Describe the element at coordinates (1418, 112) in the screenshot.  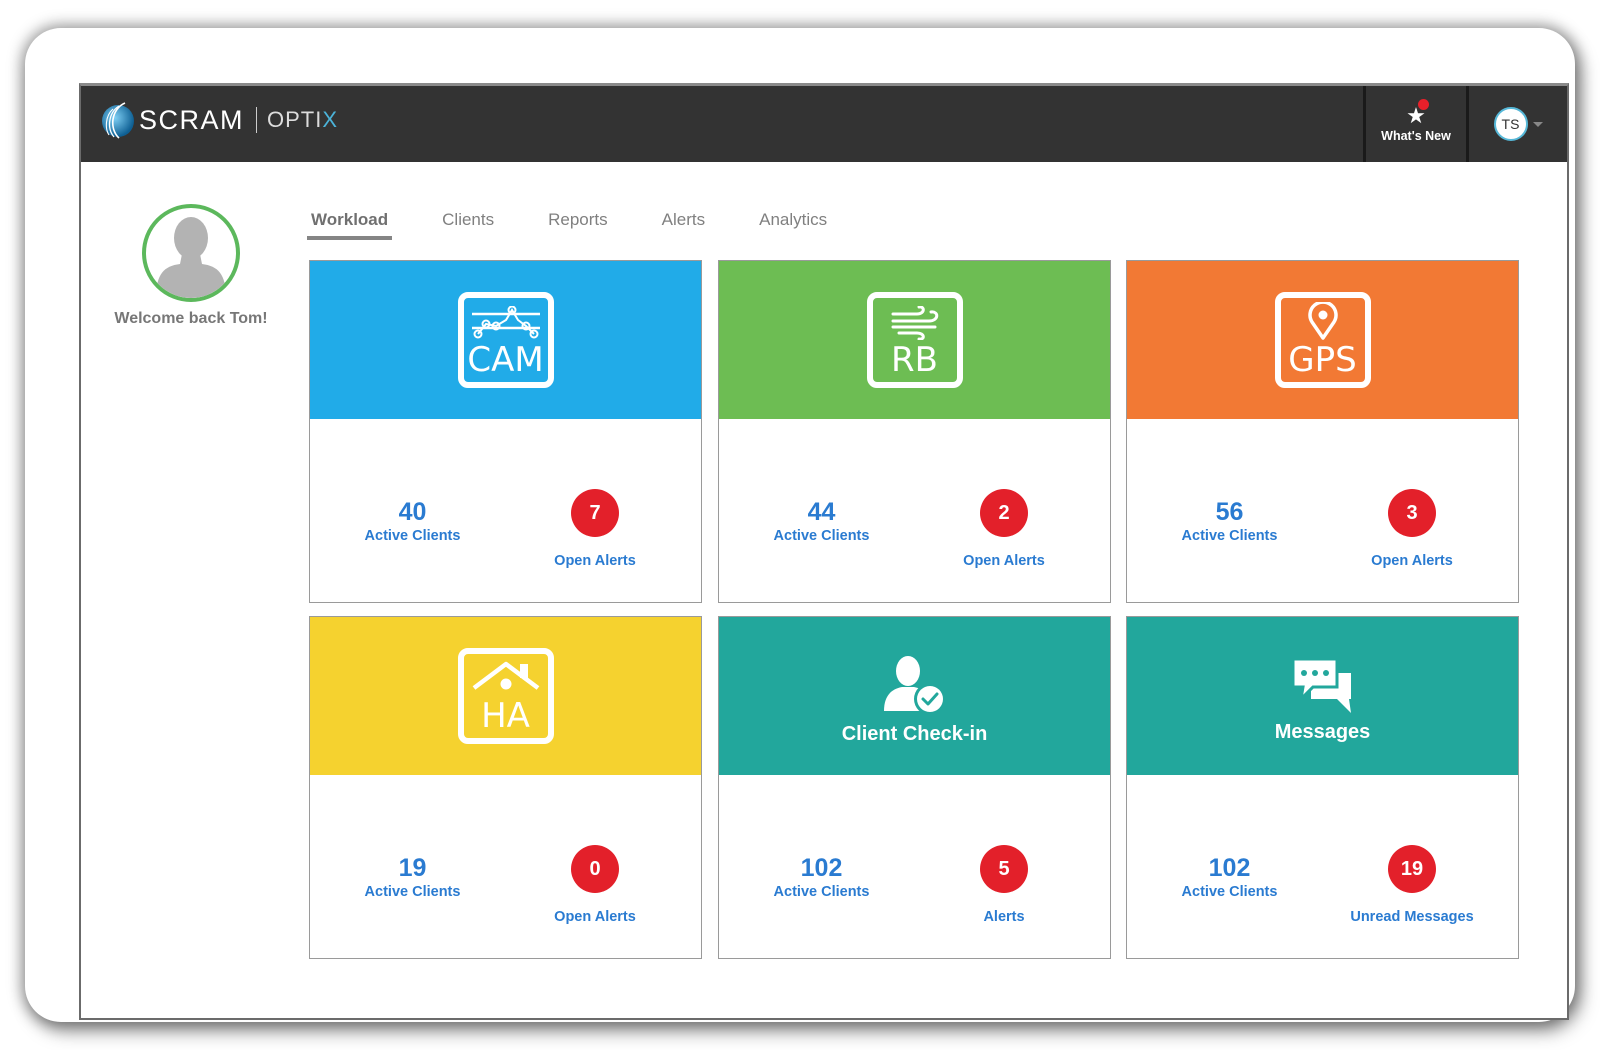
I see `star-icon: ★` at that location.